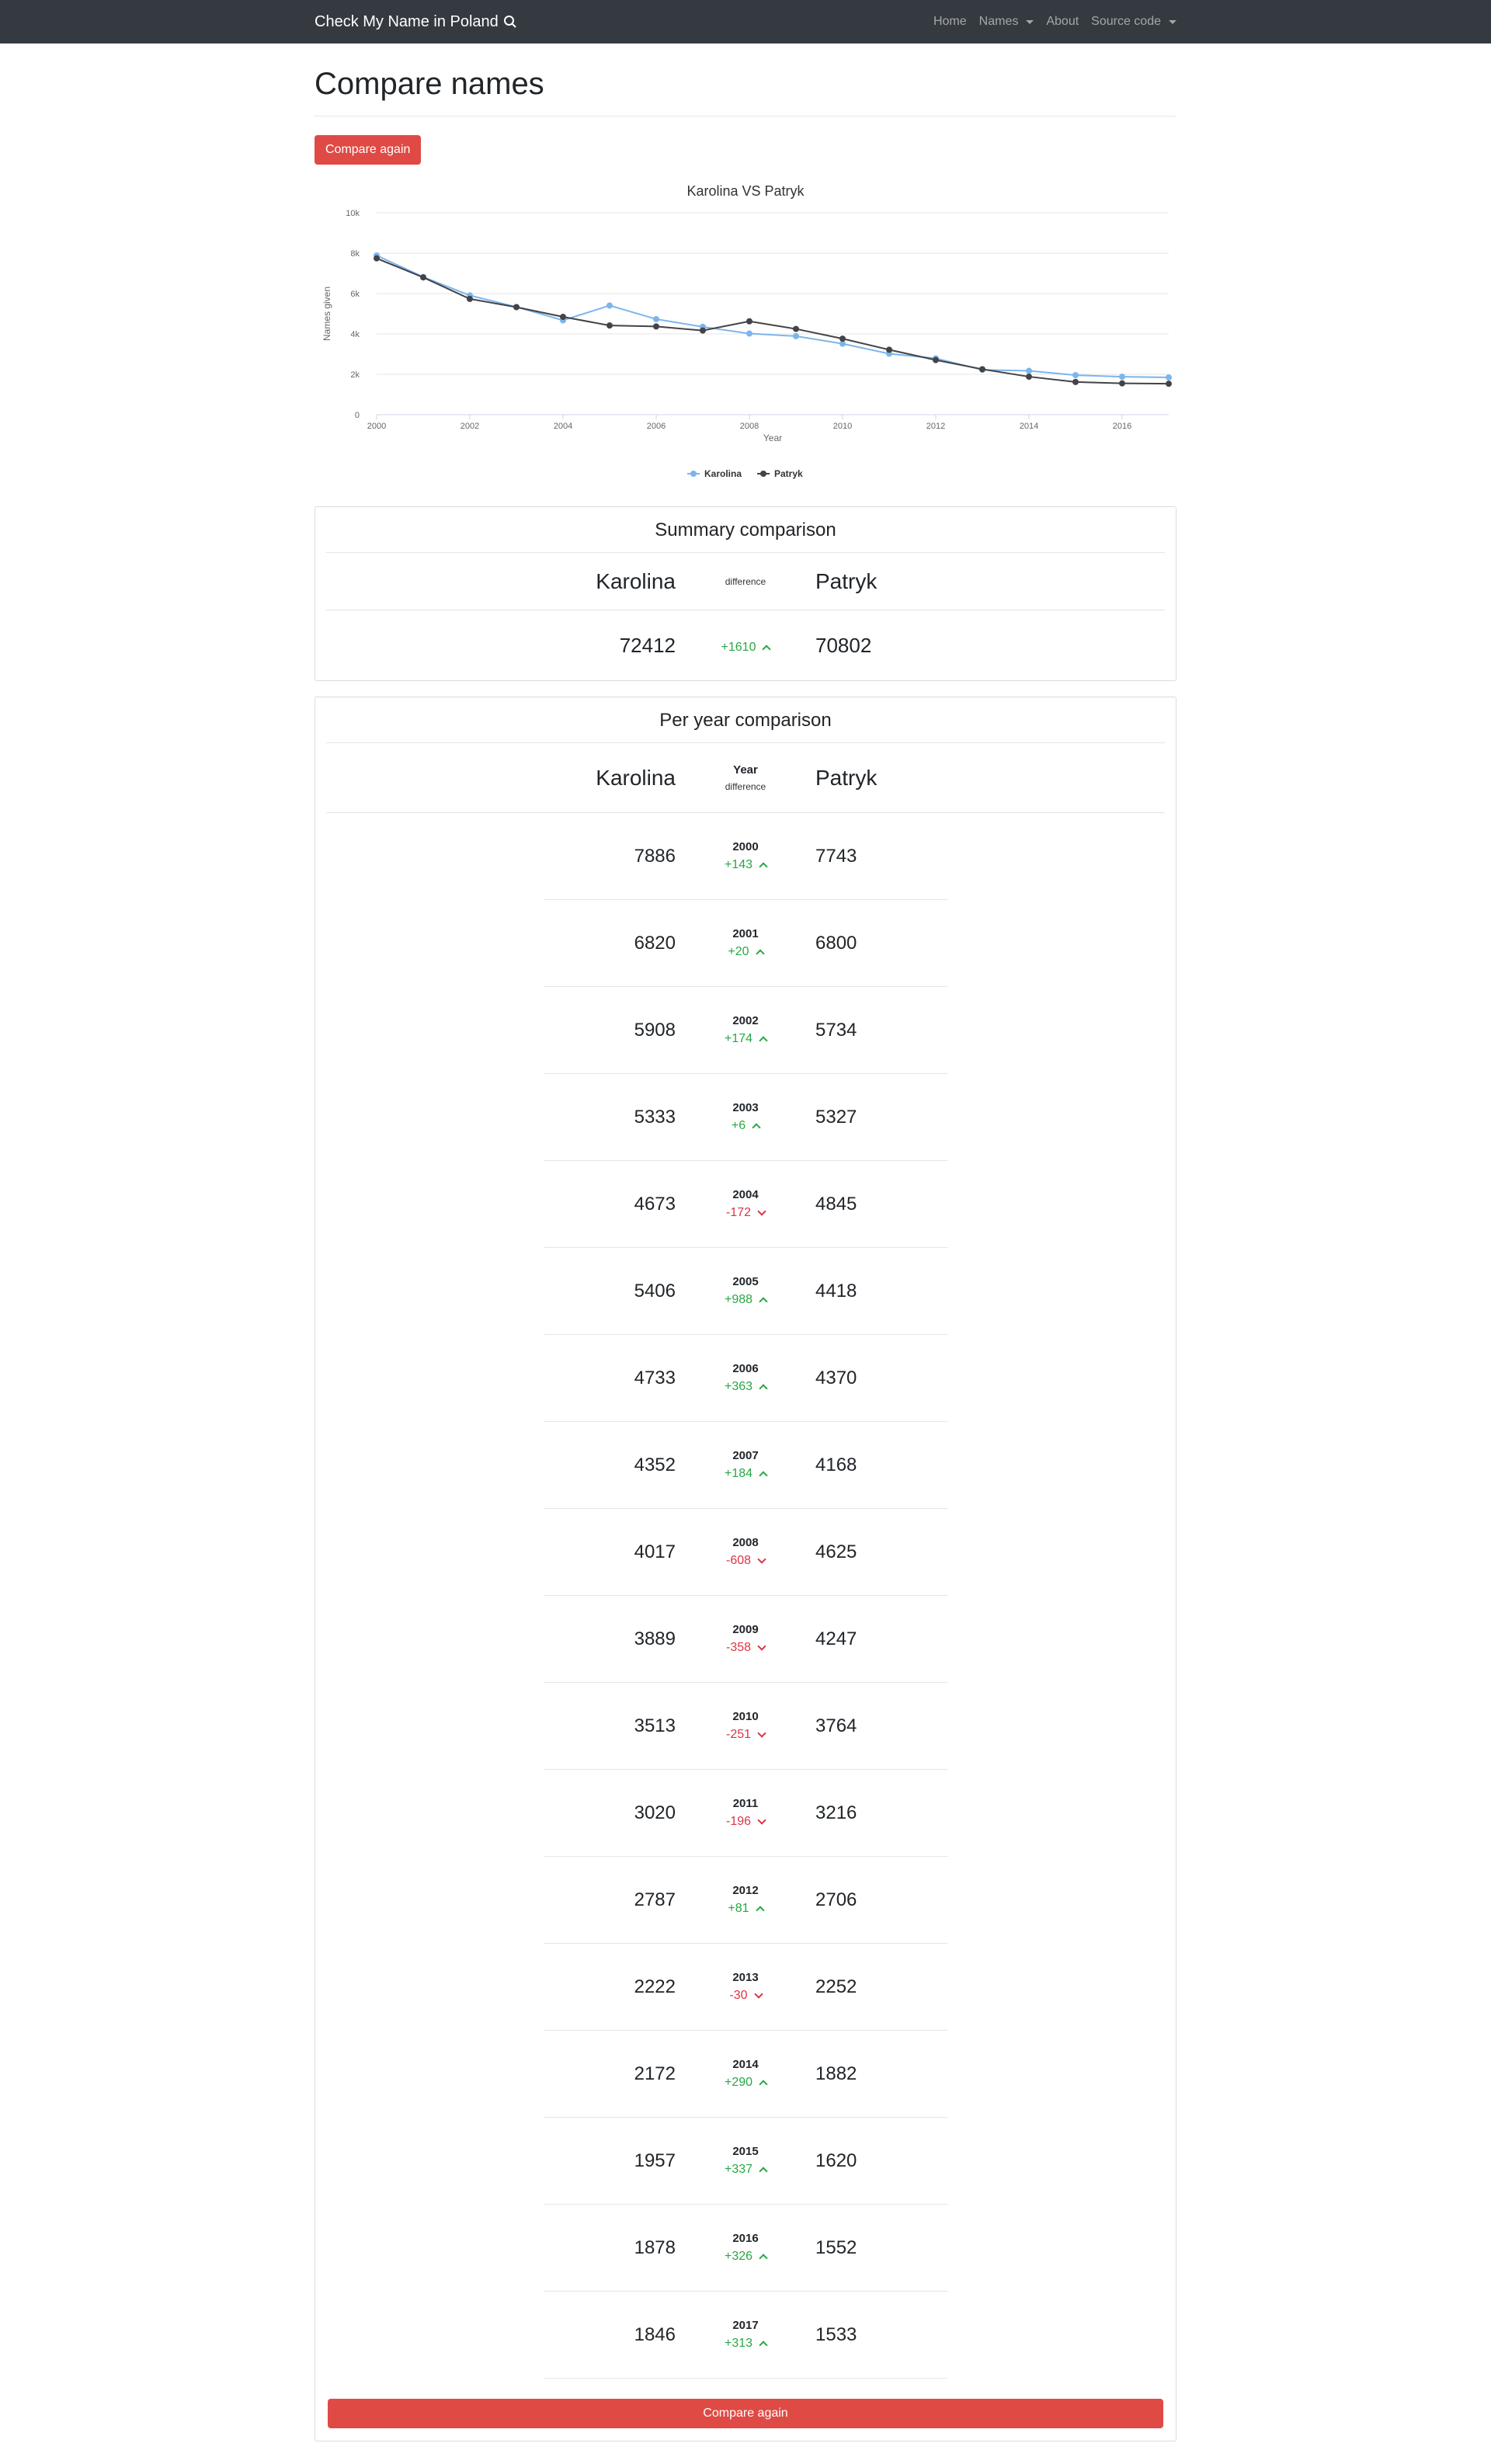  I want to click on year-mid: 2007 +184, so click(745, 1465).